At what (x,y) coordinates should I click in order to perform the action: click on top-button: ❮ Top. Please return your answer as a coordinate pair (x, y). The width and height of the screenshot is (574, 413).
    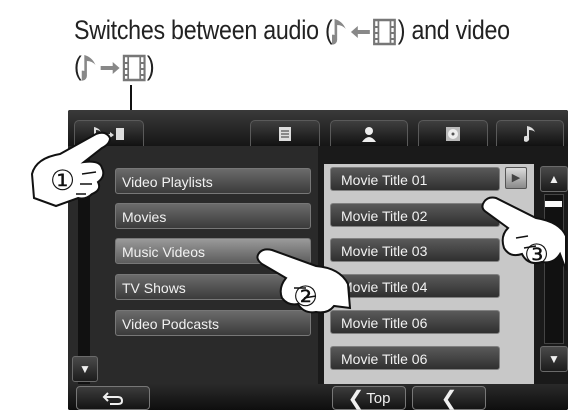
    Looking at the image, I should click on (369, 398).